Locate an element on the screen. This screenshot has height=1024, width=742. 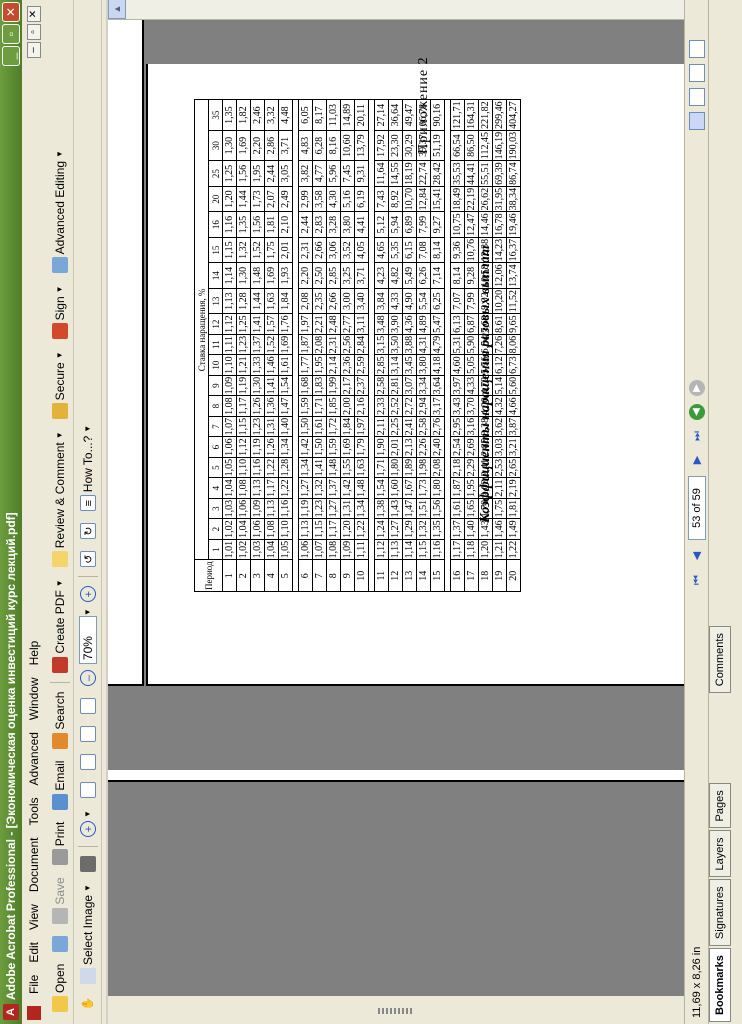
open-button: Open is located at coordinates (60, 988).